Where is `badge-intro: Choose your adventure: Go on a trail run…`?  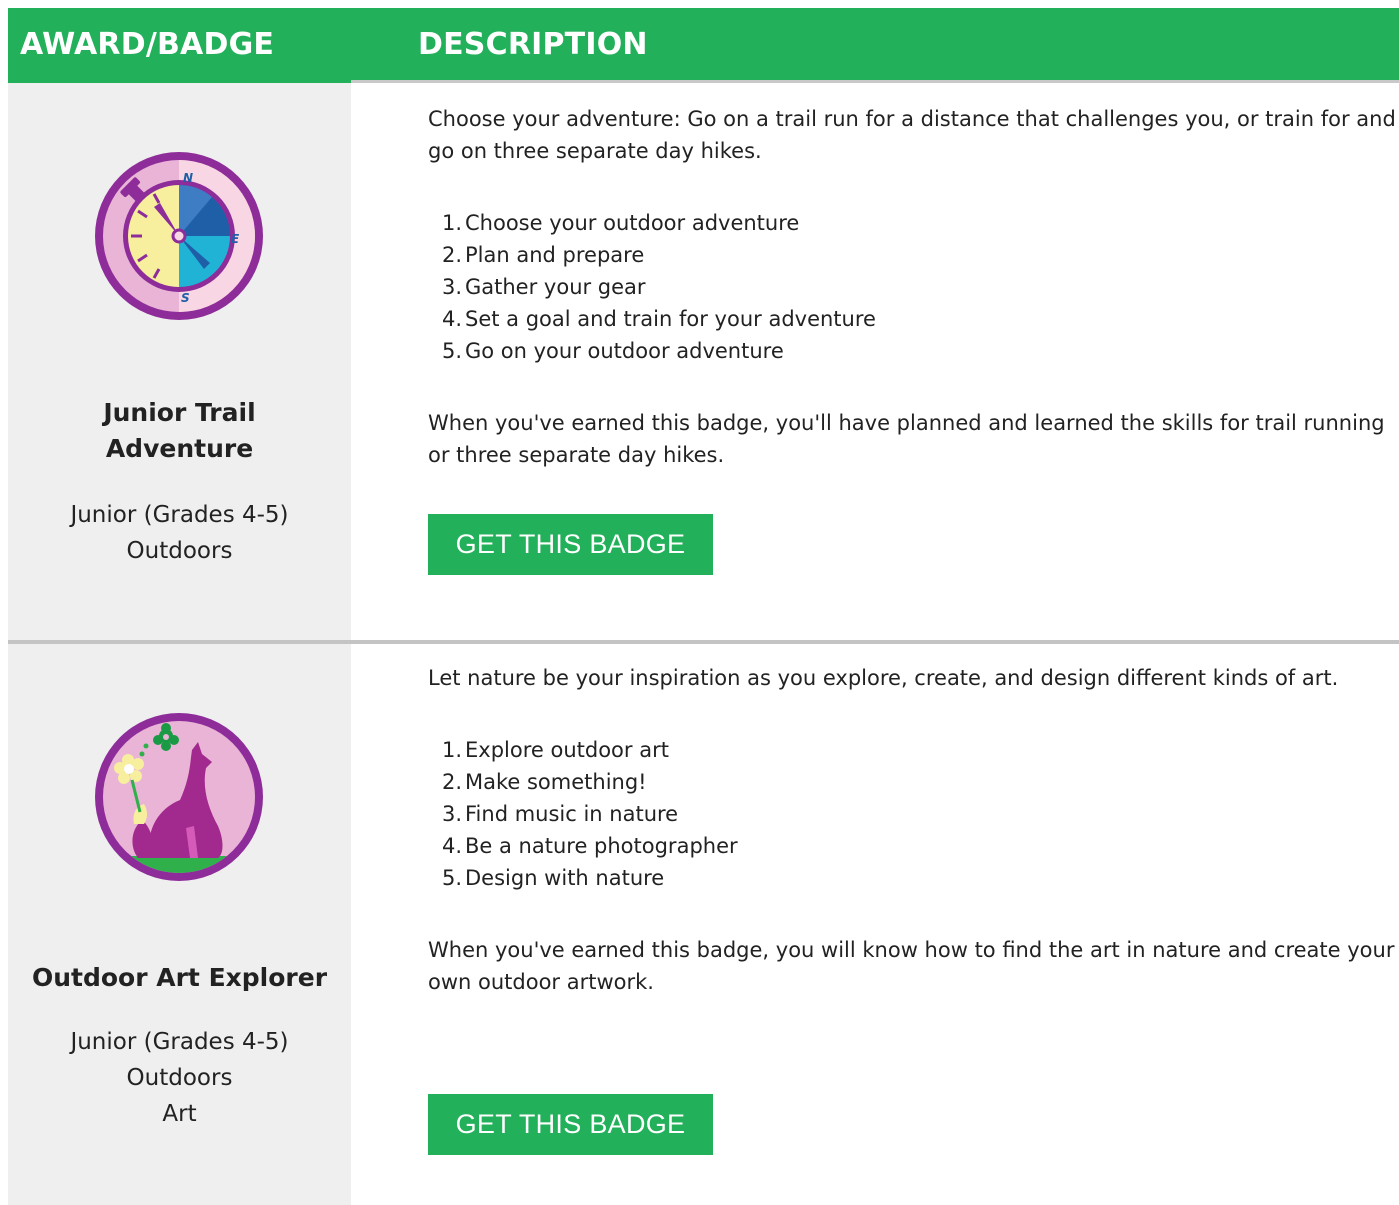
badge-intro: Choose your adventure: Go on a trail run… is located at coordinates (912, 135).